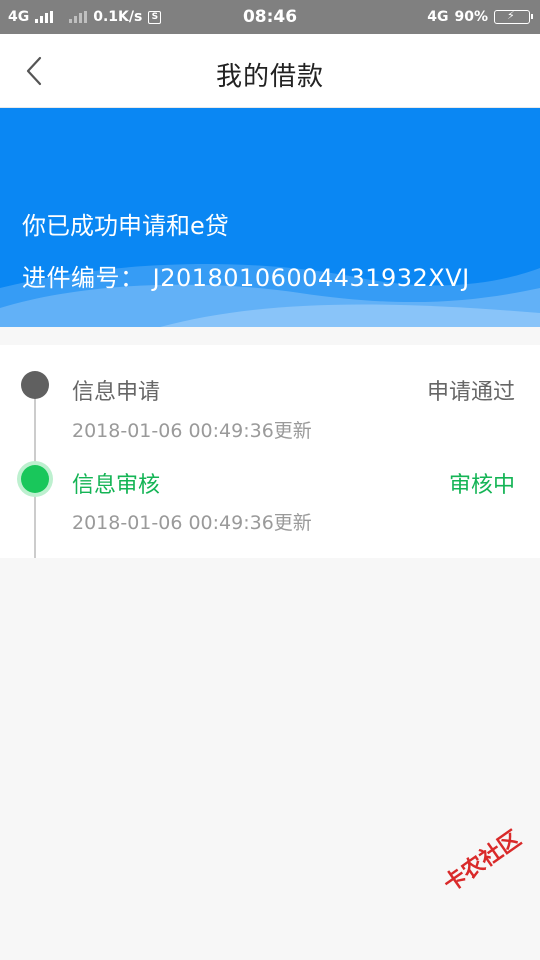  Describe the element at coordinates (269, 77) in the screenshot. I see `page-title: 我的借款` at that location.